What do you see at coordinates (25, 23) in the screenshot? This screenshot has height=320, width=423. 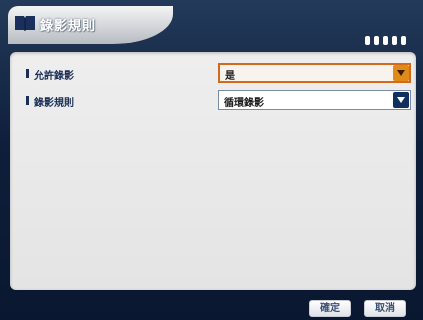 I see `book-icon` at bounding box center [25, 23].